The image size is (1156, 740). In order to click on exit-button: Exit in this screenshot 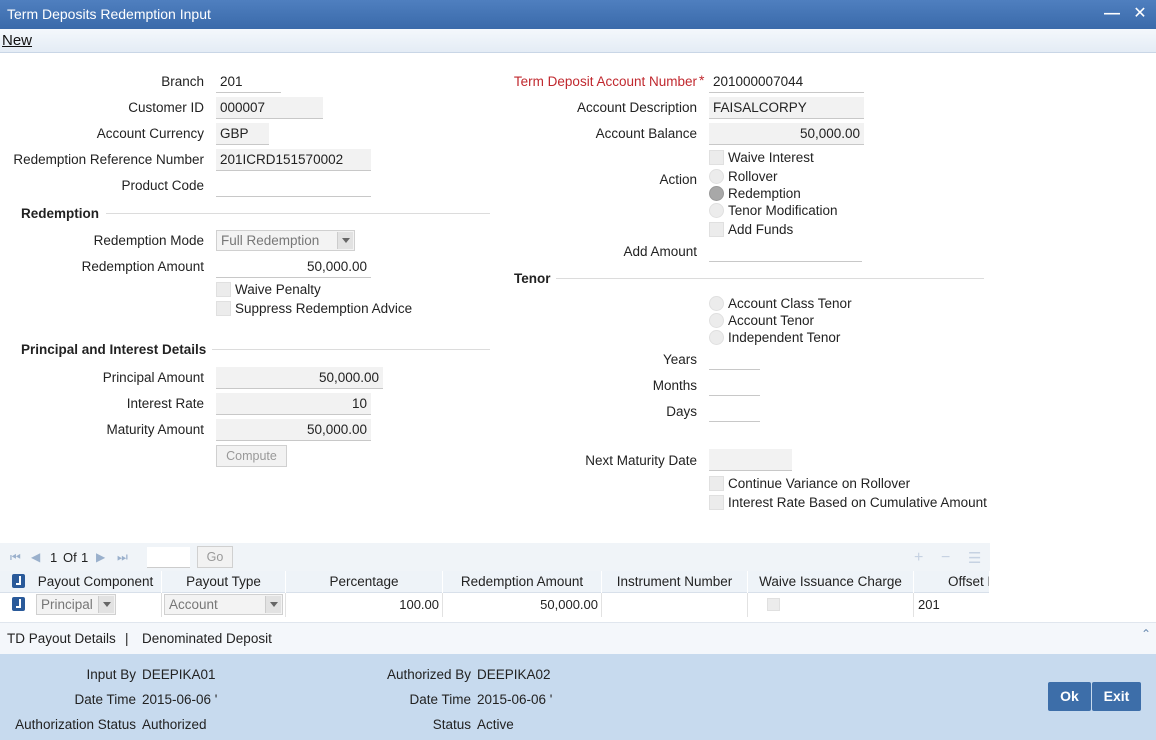, I will do `click(1116, 696)`.